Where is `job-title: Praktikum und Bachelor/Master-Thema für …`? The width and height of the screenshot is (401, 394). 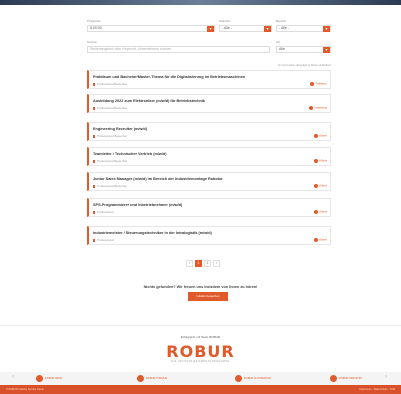 job-title: Praktikum und Bachelor/Master-Thema für … is located at coordinates (169, 77).